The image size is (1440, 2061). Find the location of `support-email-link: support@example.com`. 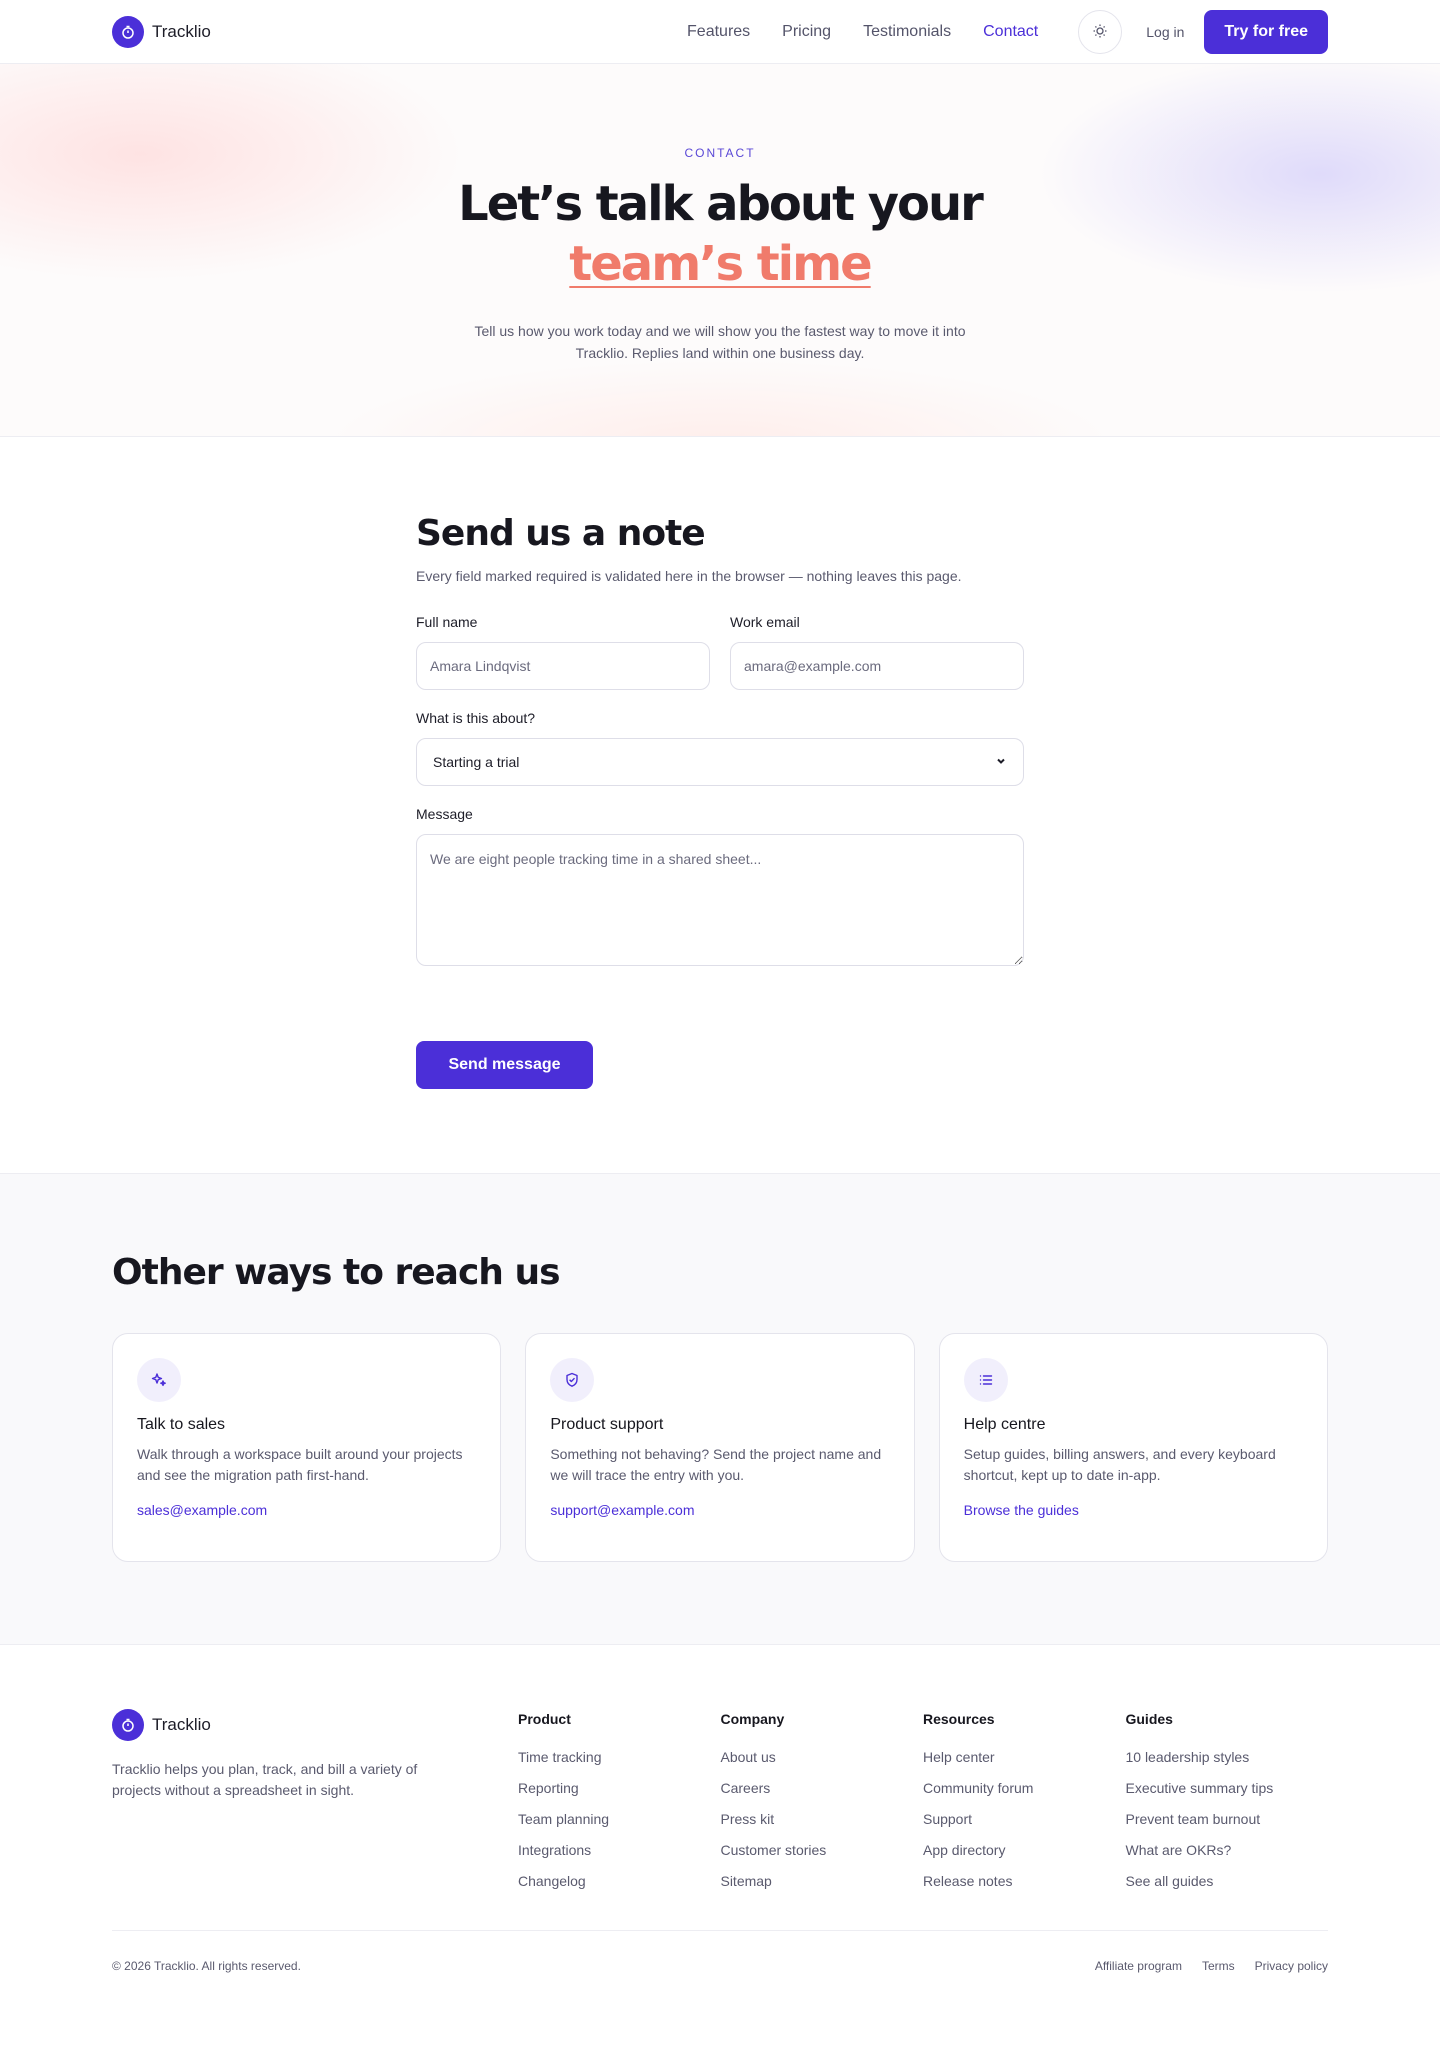

support-email-link: support@example.com is located at coordinates (719, 1510).